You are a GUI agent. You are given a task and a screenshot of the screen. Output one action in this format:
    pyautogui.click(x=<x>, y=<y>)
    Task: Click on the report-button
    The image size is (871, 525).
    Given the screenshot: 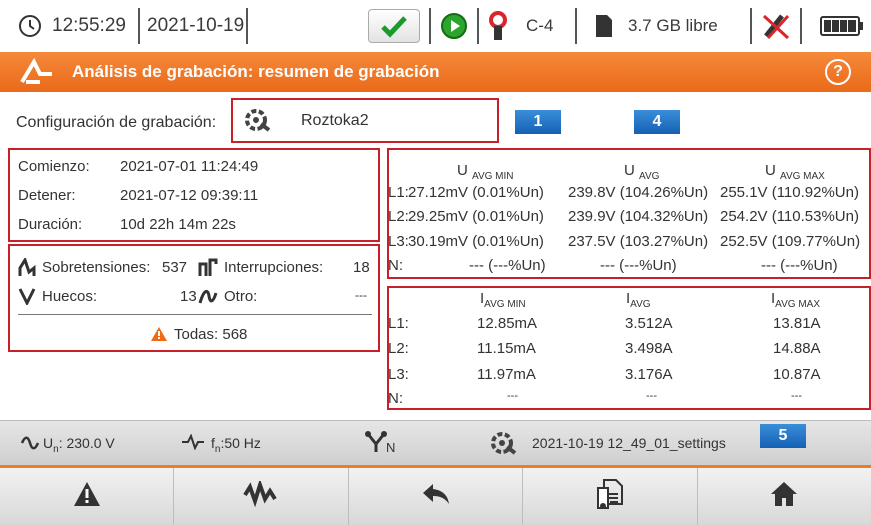 What is the action you would take?
    pyautogui.click(x=610, y=496)
    